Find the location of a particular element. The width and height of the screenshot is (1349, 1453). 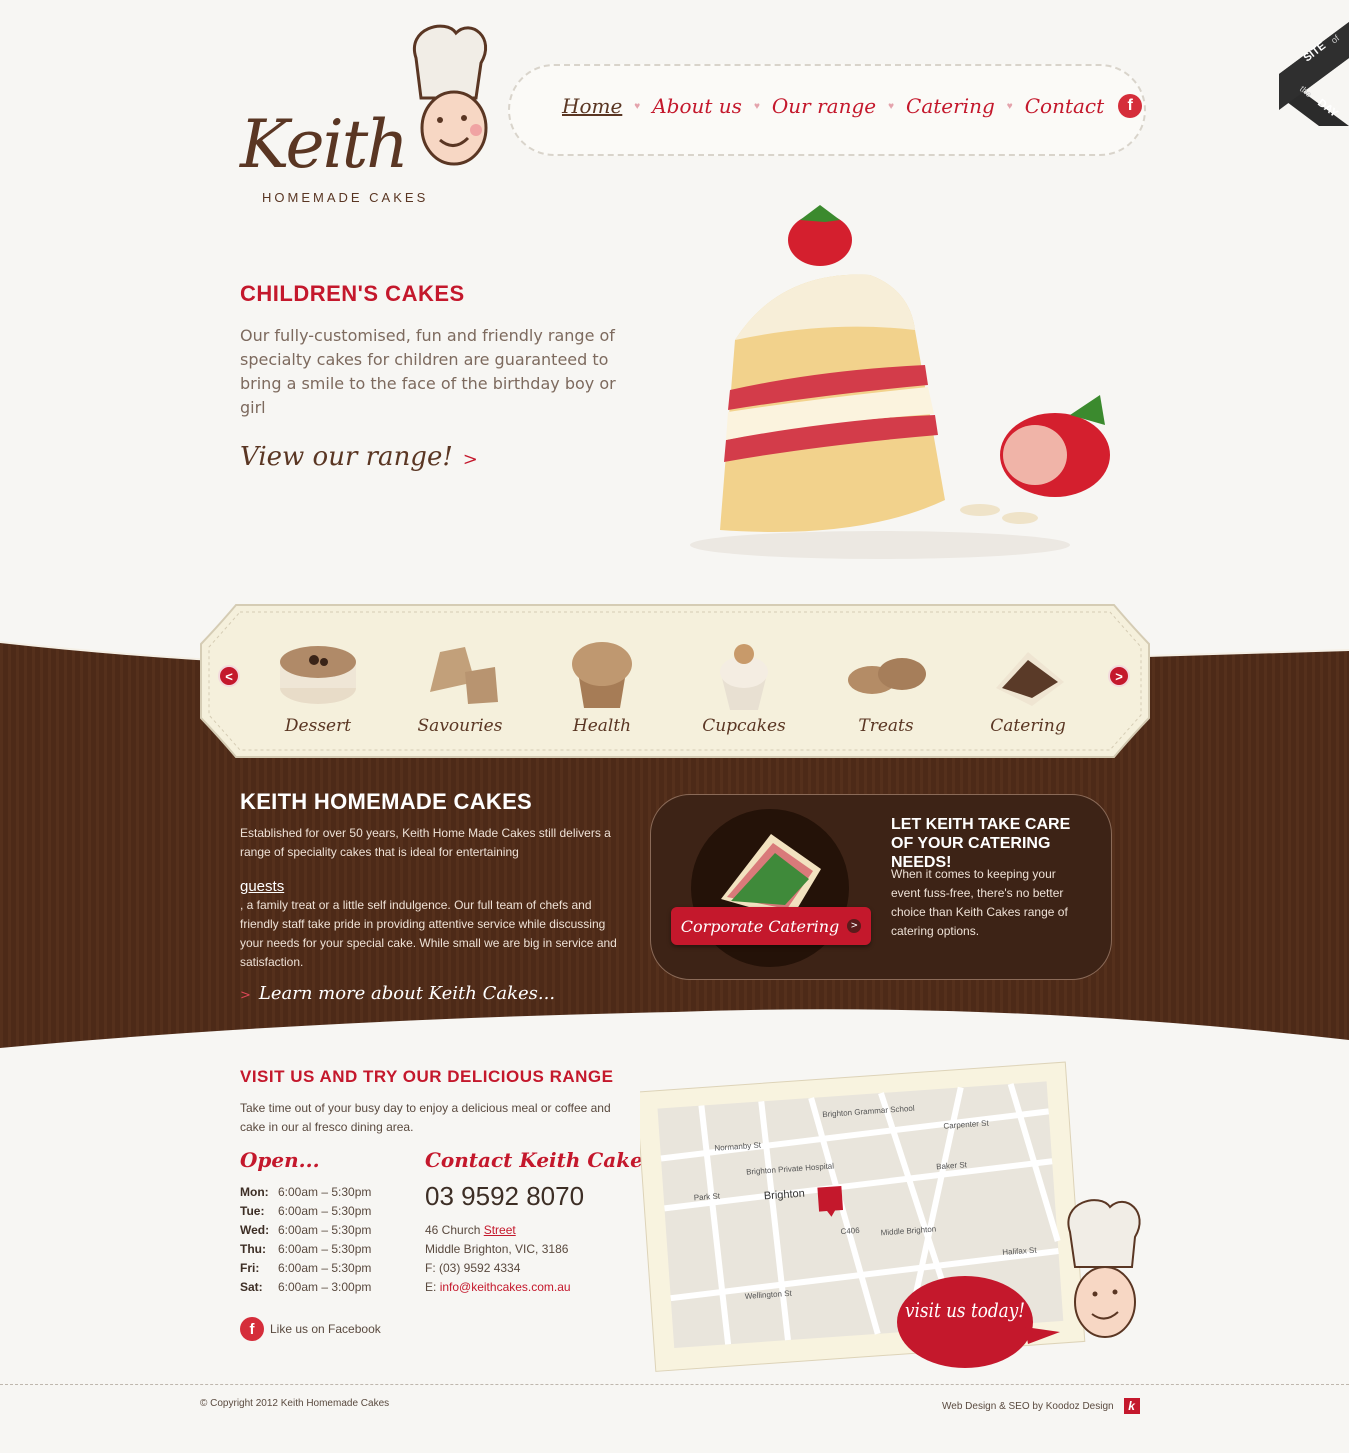

address-line-1: 46 Church is located at coordinates (453, 1230).